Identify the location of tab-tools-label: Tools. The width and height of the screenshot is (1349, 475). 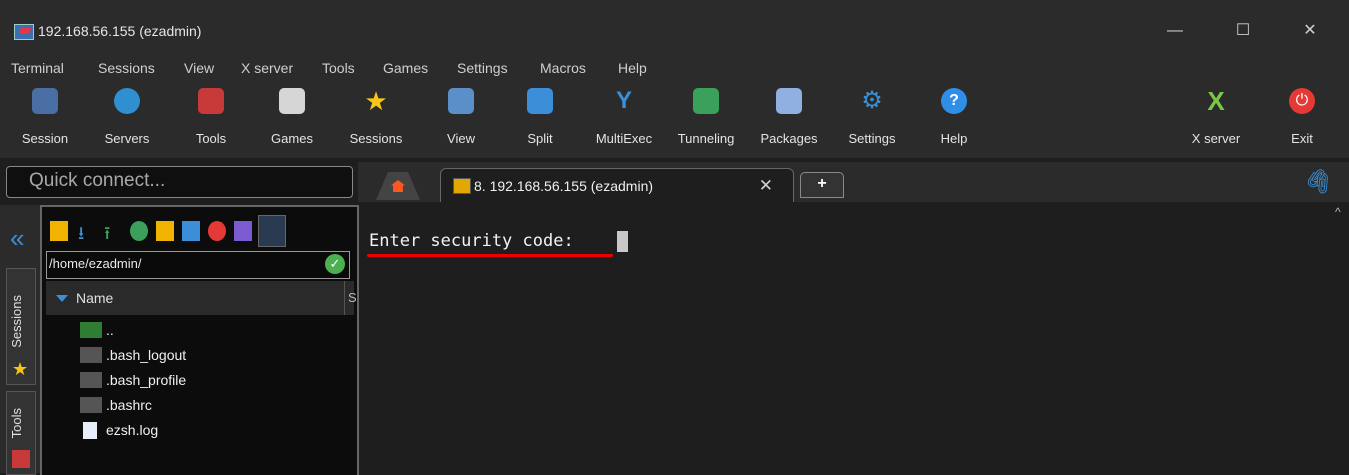
(16, 422).